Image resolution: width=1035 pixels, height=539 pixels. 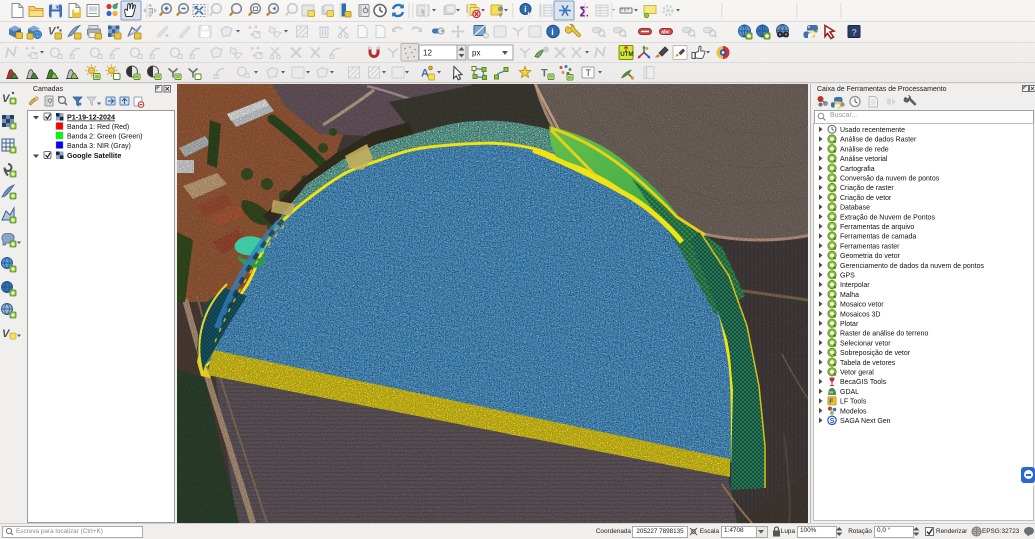 I want to click on svg-text: abc, so click(x=665, y=32).